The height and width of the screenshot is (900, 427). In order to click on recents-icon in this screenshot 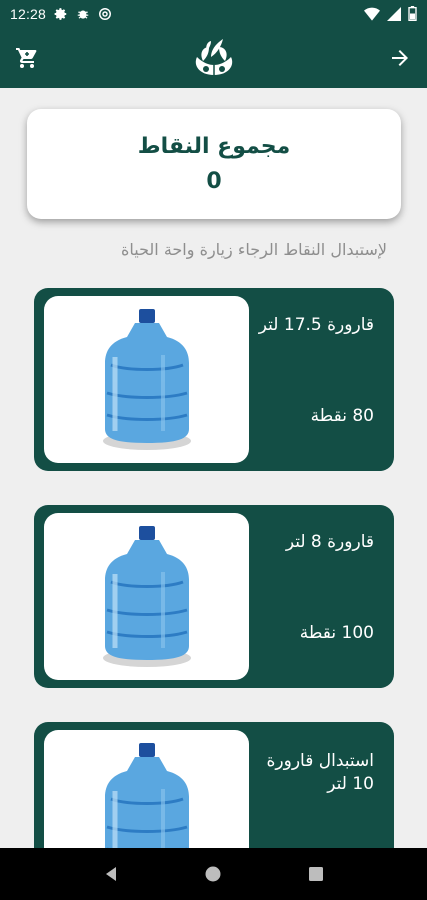, I will do `click(316, 874)`.